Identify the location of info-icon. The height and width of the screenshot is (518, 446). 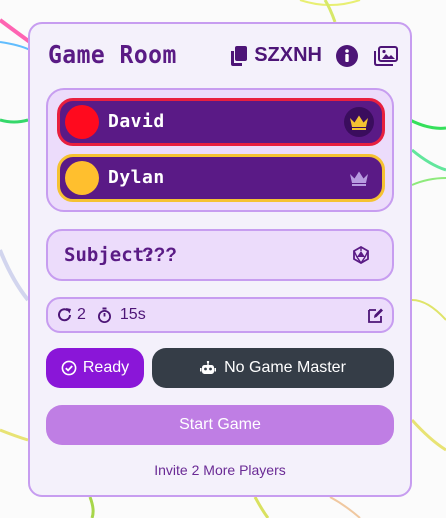
(347, 55).